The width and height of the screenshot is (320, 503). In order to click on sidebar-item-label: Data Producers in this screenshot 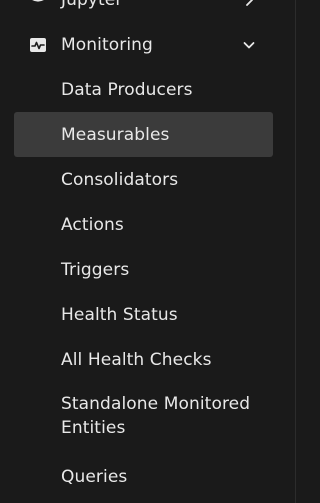, I will do `click(127, 90)`.